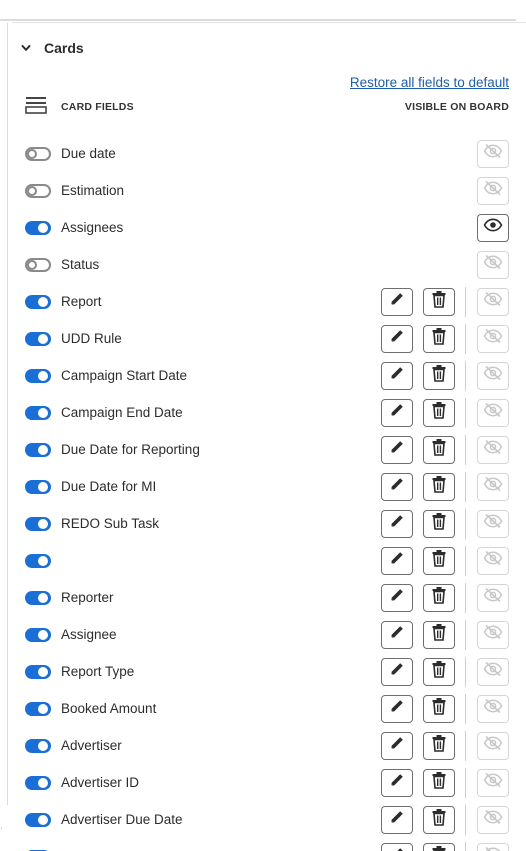 This screenshot has width=526, height=851. I want to click on card-fields-label: CARD FIELDS, so click(97, 107).